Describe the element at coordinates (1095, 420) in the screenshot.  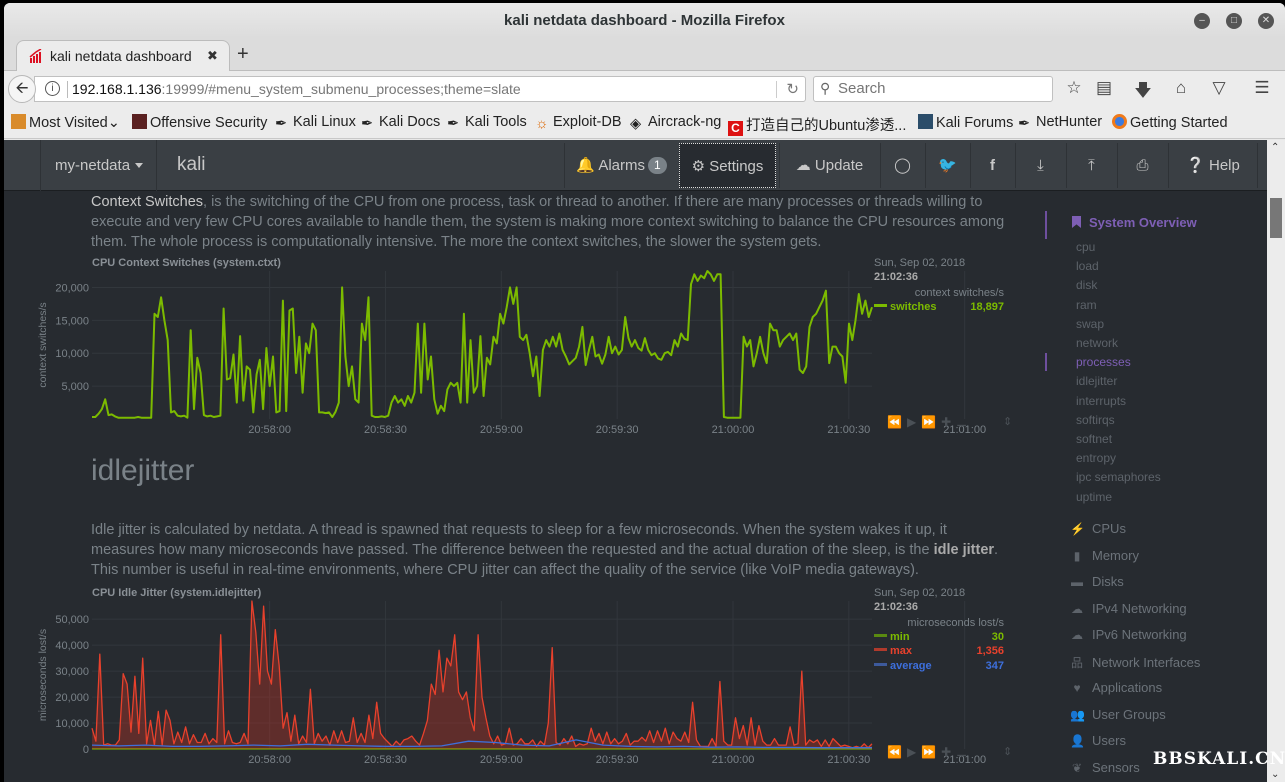
I see `sidebar-item-softirqs: softirqs` at that location.